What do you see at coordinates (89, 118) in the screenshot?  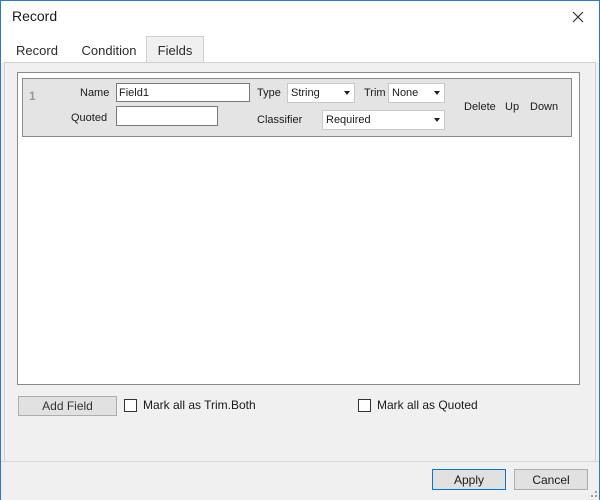 I see `quoted-label: Quoted` at bounding box center [89, 118].